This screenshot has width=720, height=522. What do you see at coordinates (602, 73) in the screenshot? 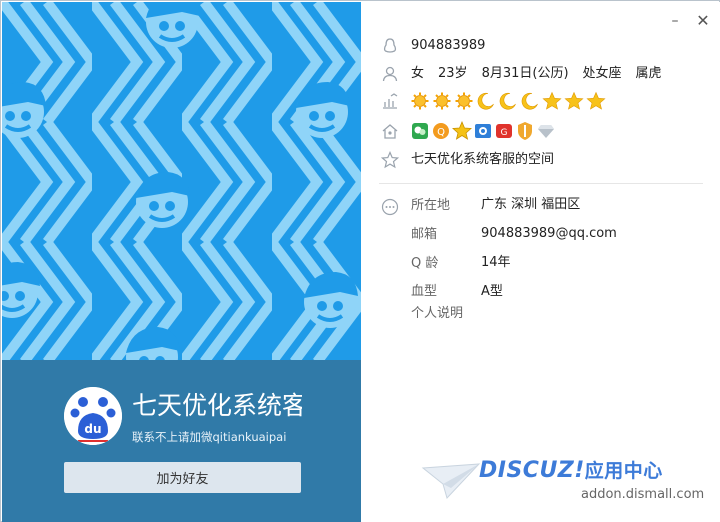
I see `constellation: 处女座` at bounding box center [602, 73].